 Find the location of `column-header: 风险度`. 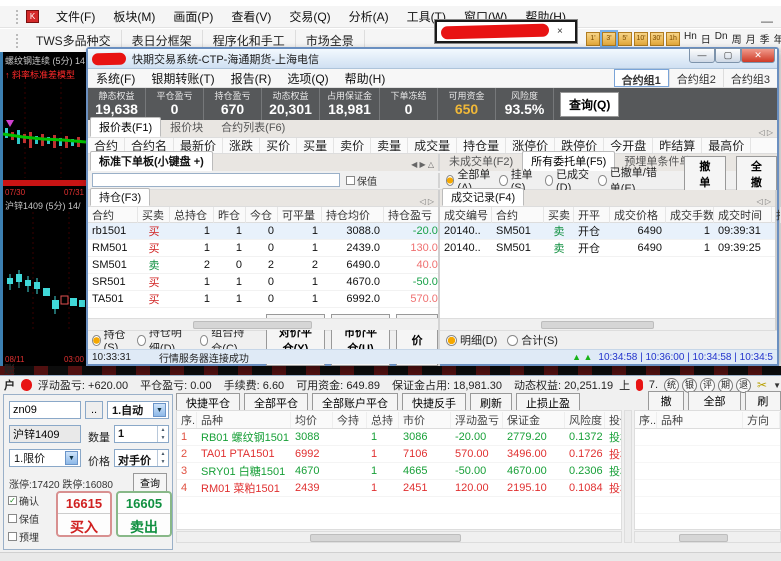

column-header: 风险度 is located at coordinates (585, 419).